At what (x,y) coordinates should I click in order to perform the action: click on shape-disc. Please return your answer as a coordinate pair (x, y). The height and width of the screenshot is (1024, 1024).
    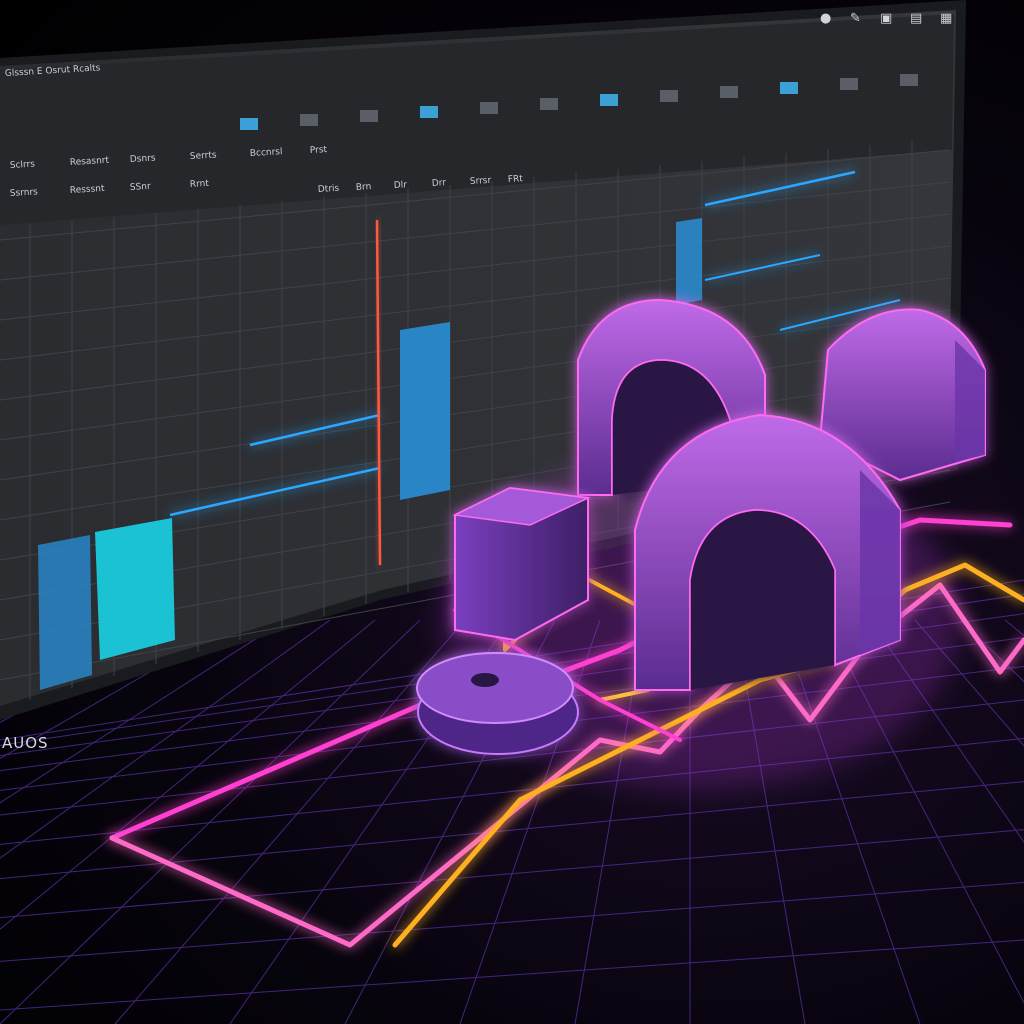
    Looking at the image, I should click on (497, 703).